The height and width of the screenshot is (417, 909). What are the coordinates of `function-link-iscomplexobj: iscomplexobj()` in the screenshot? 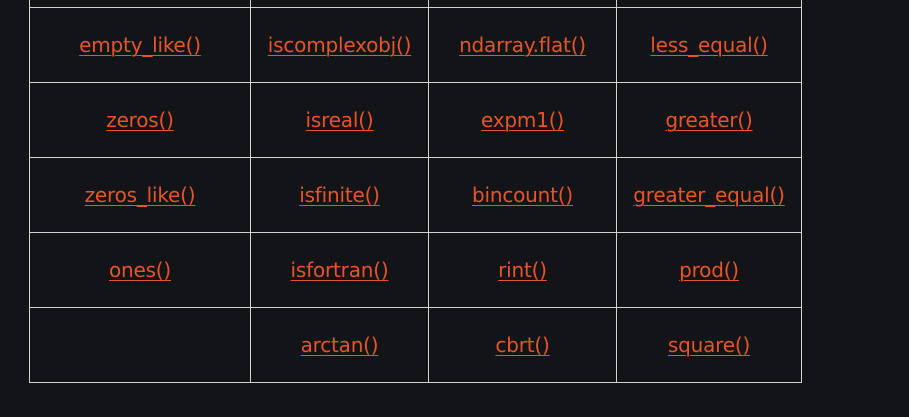 It's located at (340, 45).